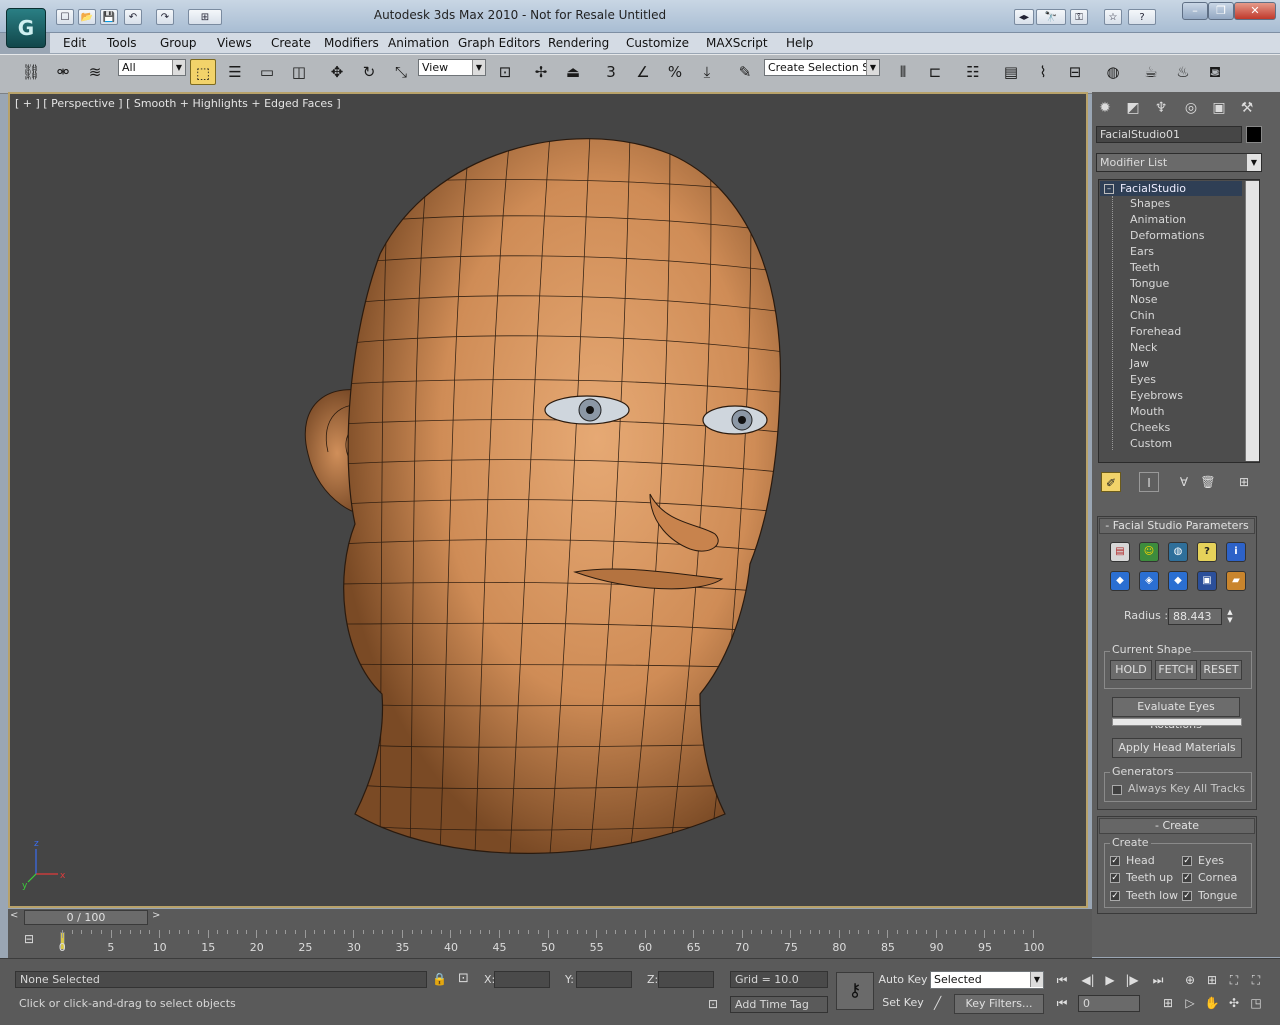 The width and height of the screenshot is (1280, 1025). I want to click on selection-filter-dropdown: All ▼, so click(152, 67).